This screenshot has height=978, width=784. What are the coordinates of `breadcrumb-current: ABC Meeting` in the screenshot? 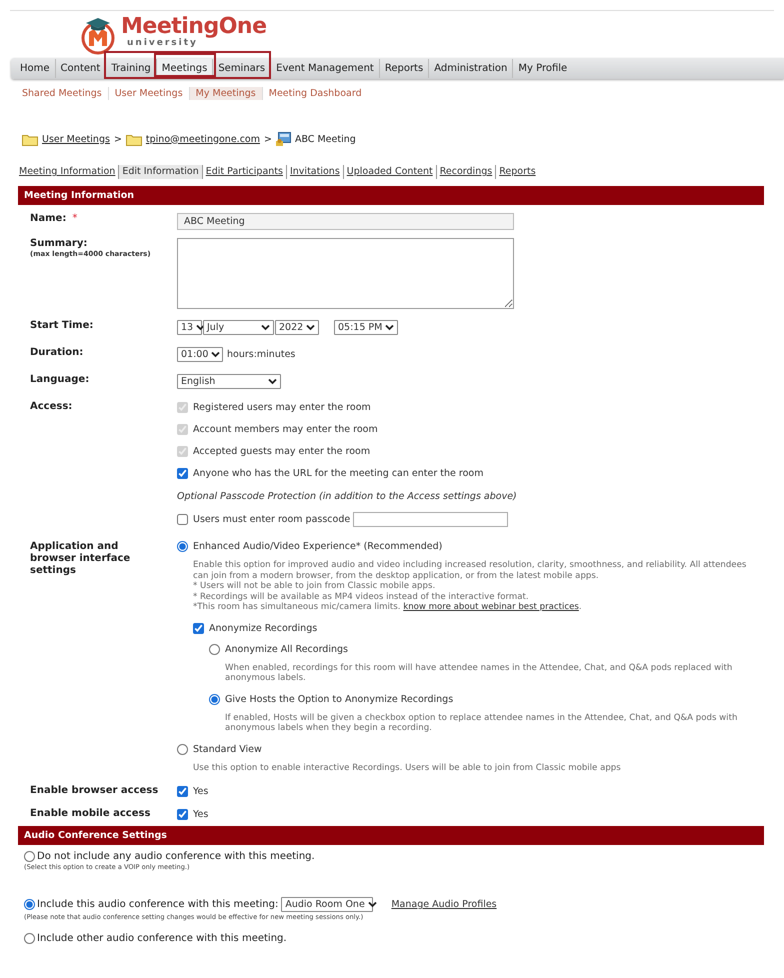 It's located at (325, 139).